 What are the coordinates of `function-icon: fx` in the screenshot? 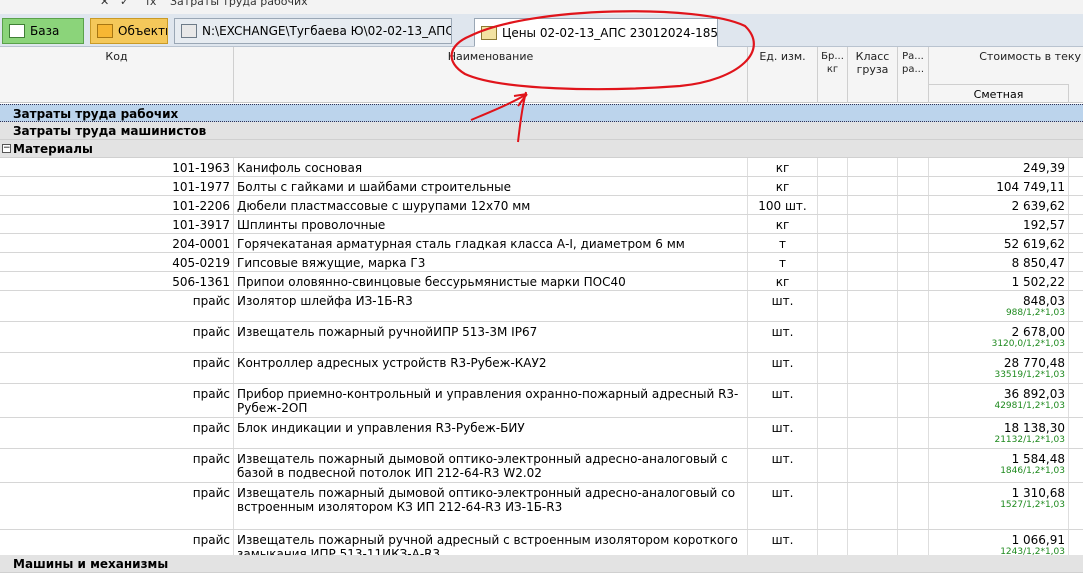 It's located at (151, 4).